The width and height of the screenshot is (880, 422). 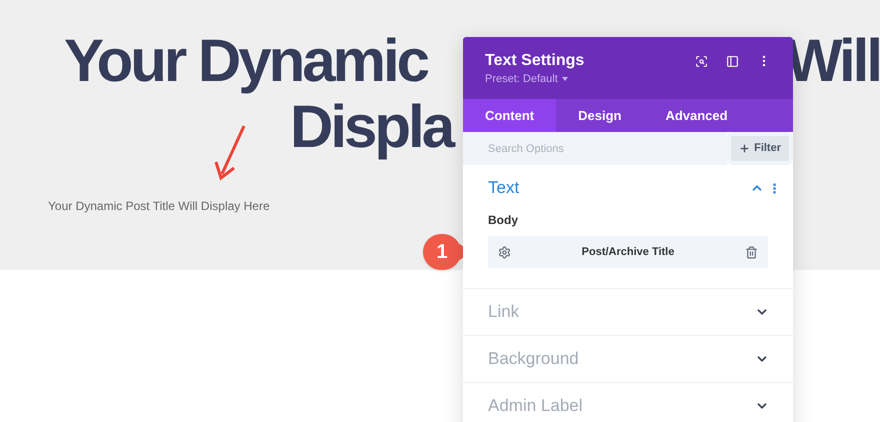 I want to click on heading-text: Your Dynamic, so click(x=245, y=61).